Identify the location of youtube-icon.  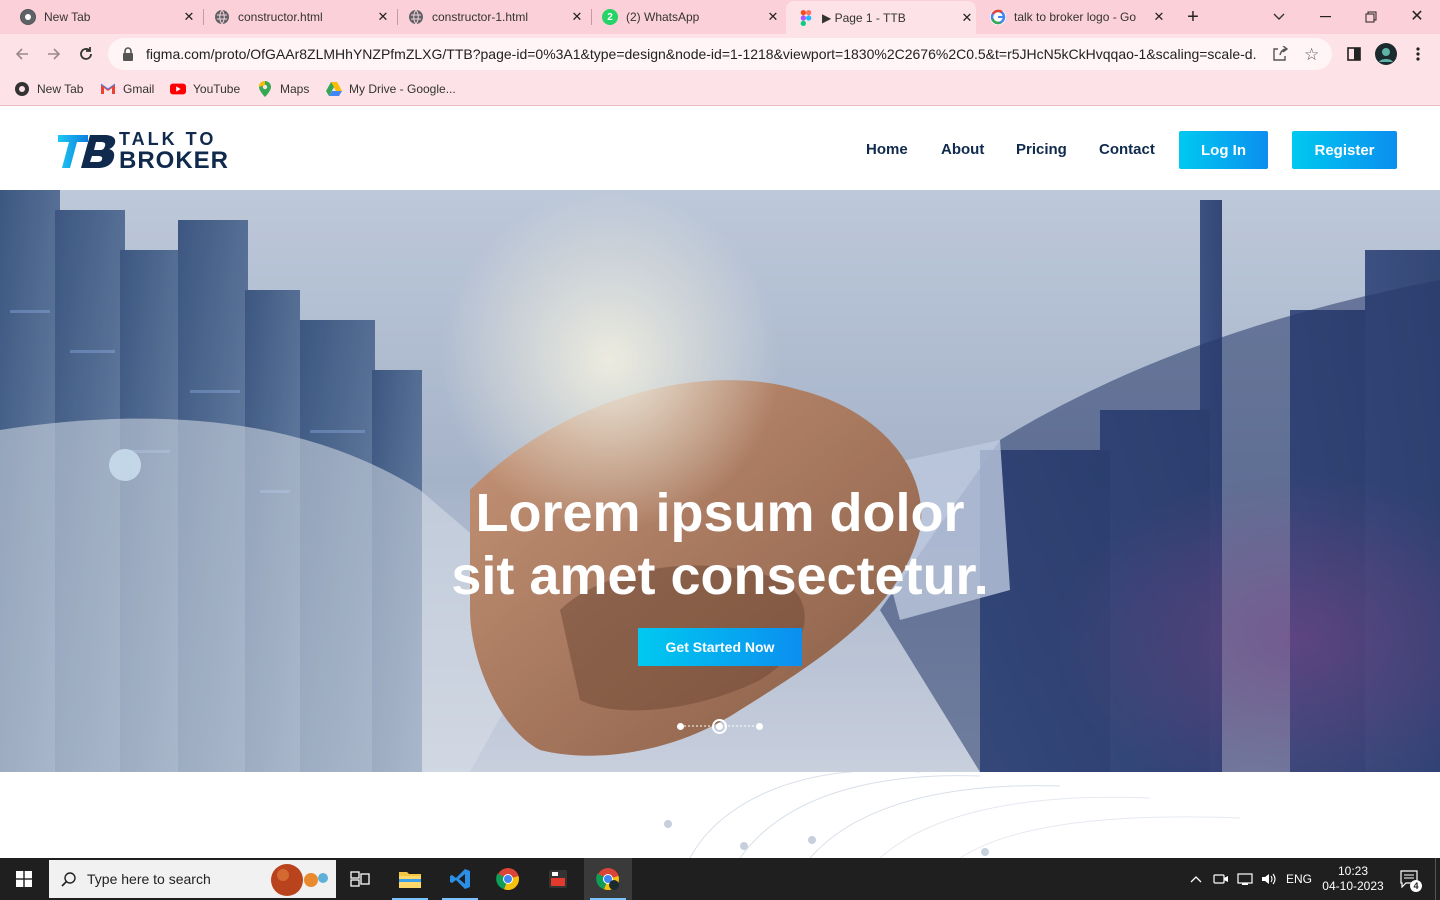
(178, 89).